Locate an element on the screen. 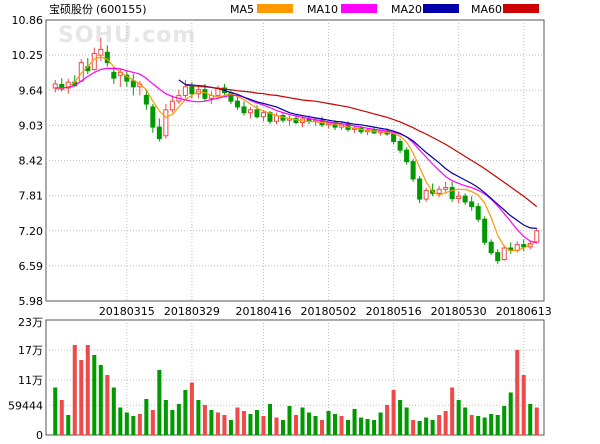  legend-ma60-swatch is located at coordinates (521, 8).